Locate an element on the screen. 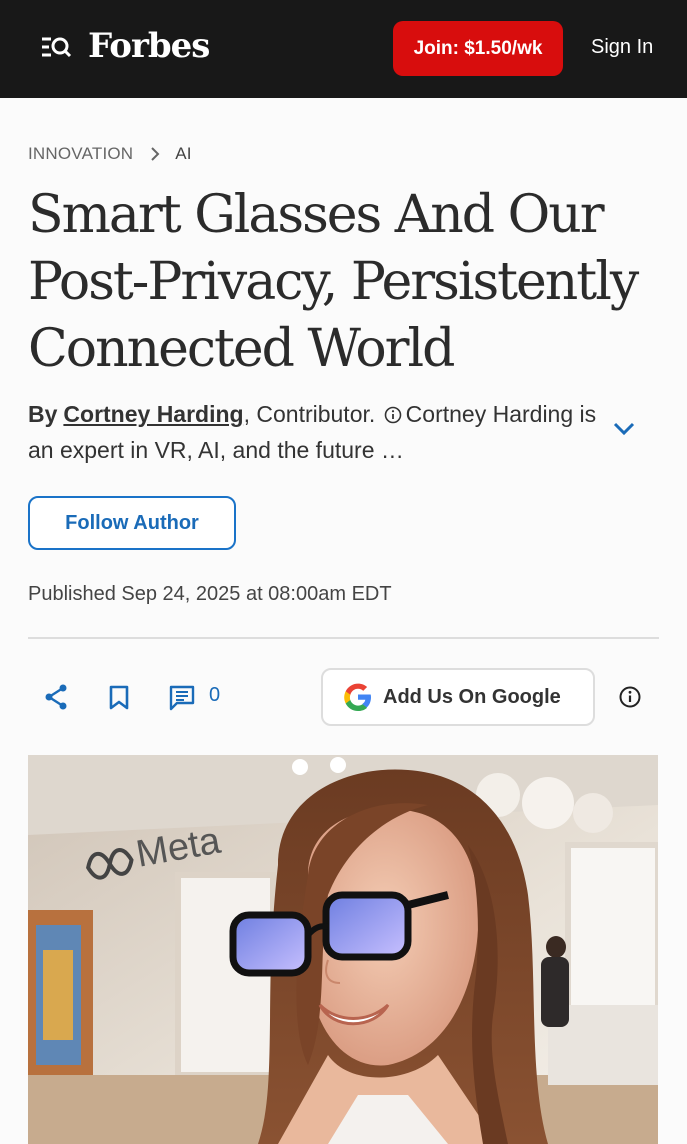 Image resolution: width=687 pixels, height=1144 pixels. by-label: By is located at coordinates (43, 414).